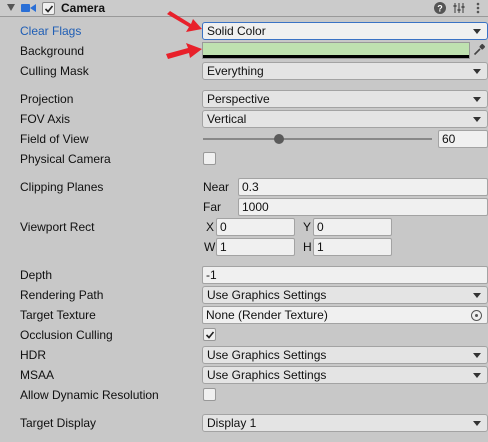  Describe the element at coordinates (307, 247) in the screenshot. I see `viewport-h-label: H` at that location.